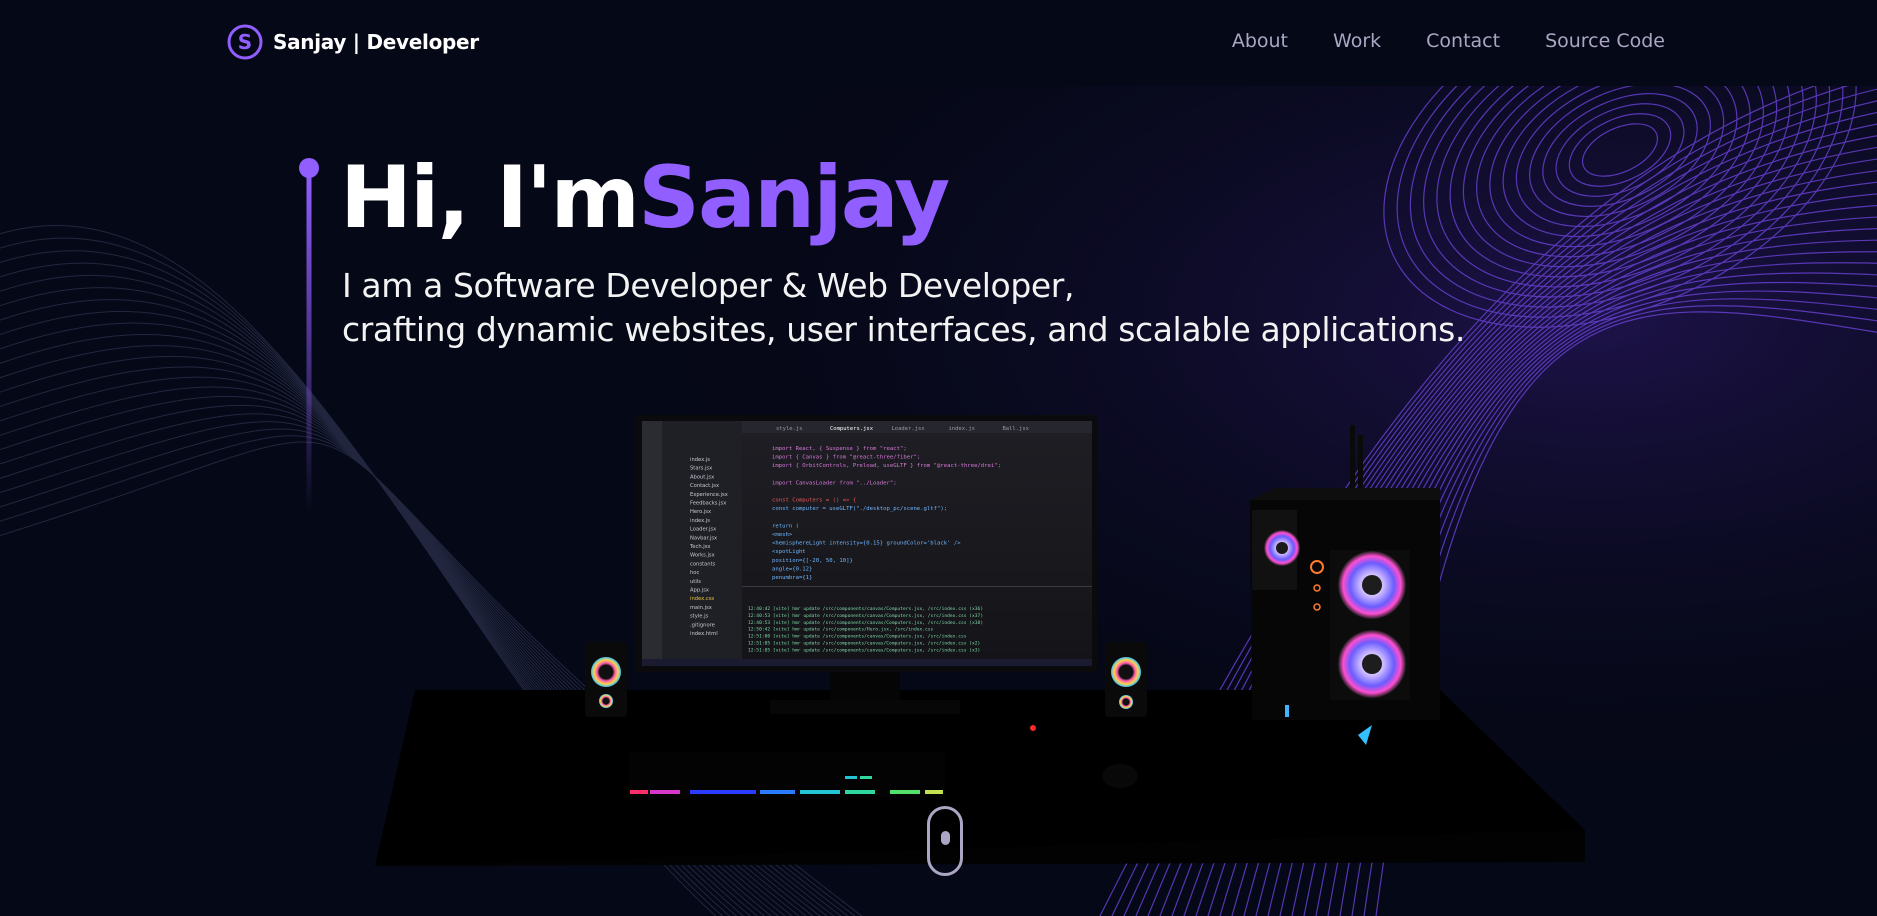  What do you see at coordinates (709, 495) in the screenshot?
I see `monitor-file-item: Experience.jsx` at bounding box center [709, 495].